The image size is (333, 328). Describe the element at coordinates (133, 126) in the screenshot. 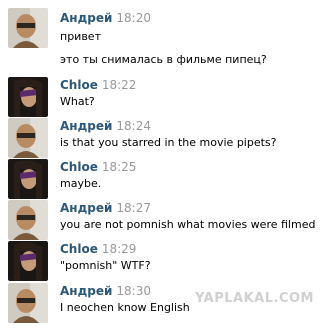

I see `message-time: 18:24` at that location.